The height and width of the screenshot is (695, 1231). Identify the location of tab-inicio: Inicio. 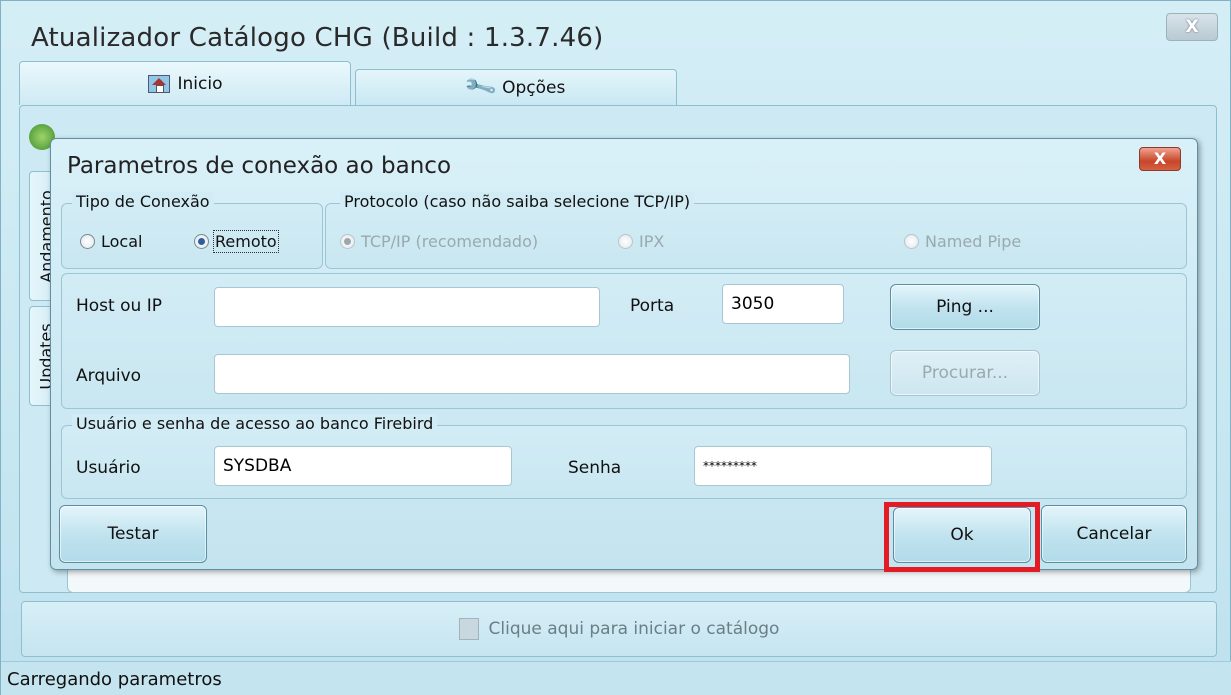
(185, 83).